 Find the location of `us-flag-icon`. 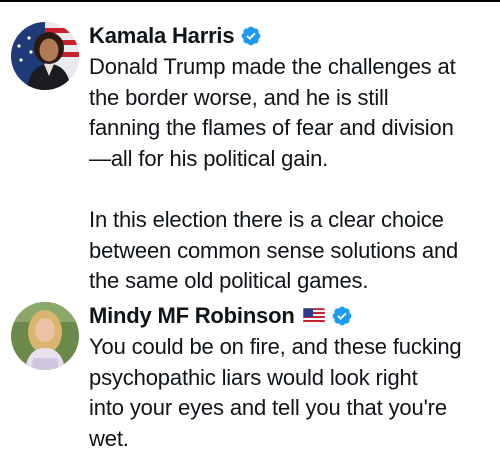

us-flag-icon is located at coordinates (313, 316).